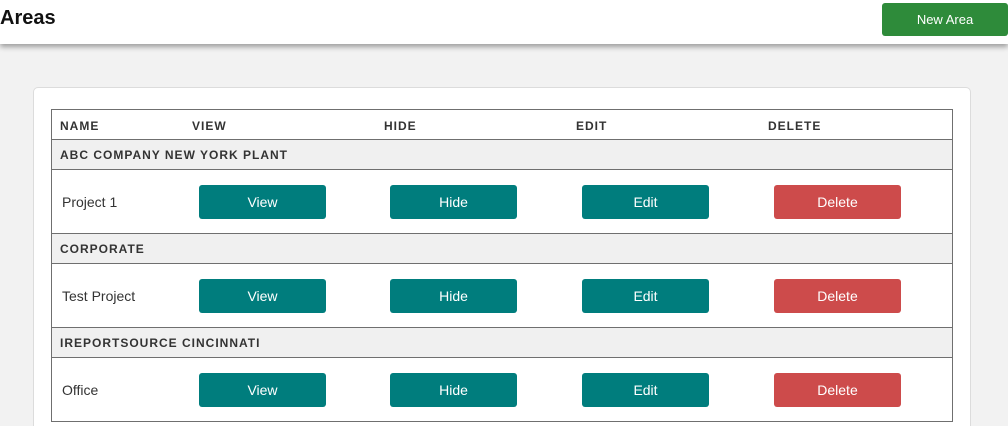 The height and width of the screenshot is (426, 1008). Describe the element at coordinates (502, 155) in the screenshot. I see `group-row: ABC COMPANY NEW YORK PLANT` at that location.